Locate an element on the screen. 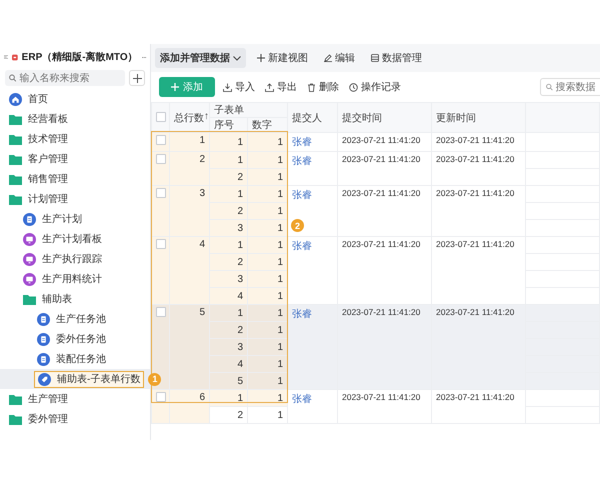  export-icon is located at coordinates (269, 87).